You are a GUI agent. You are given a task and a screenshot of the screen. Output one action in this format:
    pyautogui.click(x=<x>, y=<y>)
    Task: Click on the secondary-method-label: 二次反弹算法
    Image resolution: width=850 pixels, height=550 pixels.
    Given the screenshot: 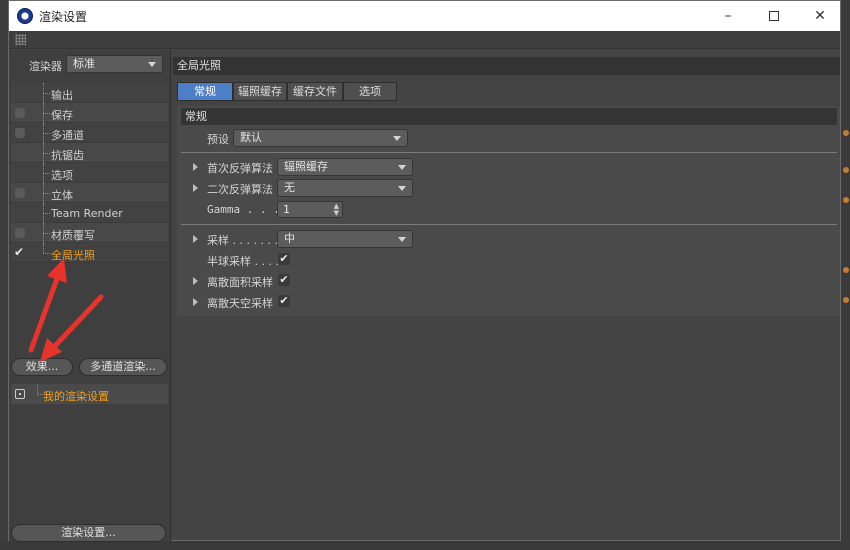 What is the action you would take?
    pyautogui.click(x=240, y=189)
    